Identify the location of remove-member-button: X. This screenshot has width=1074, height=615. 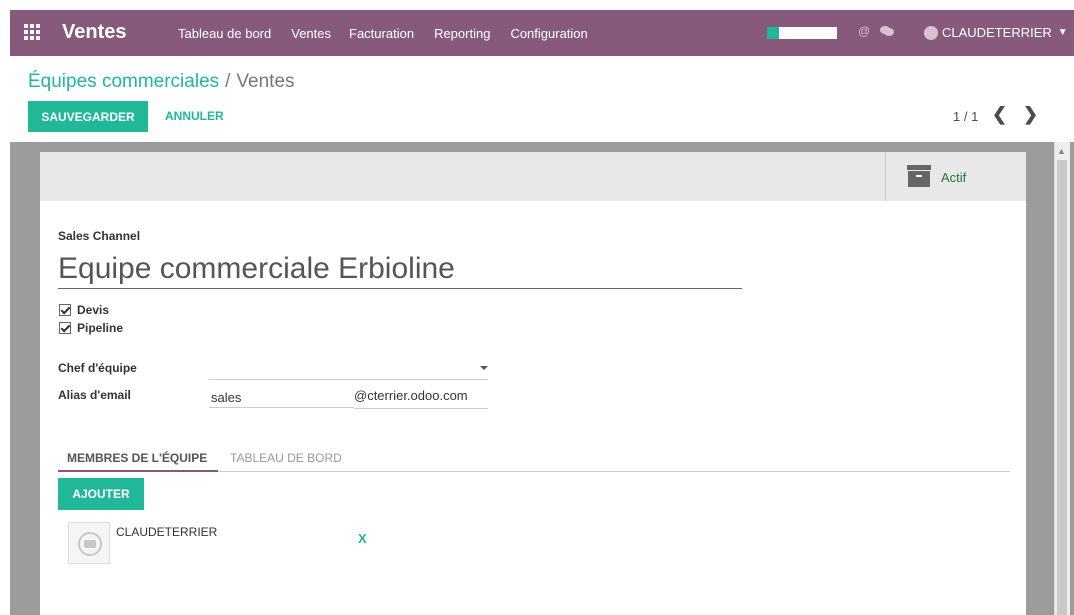
(362, 538).